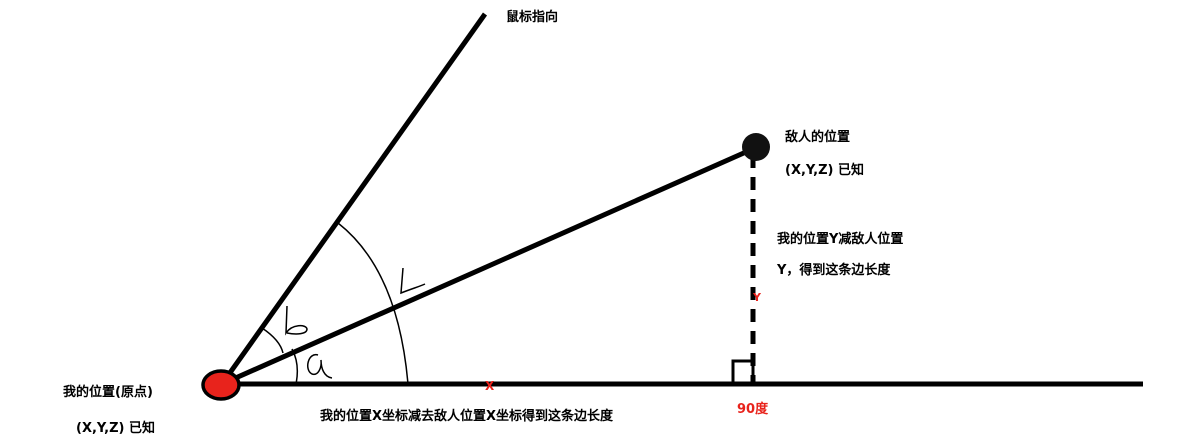  What do you see at coordinates (272, 340) in the screenshot?
I see `angle-arc-b` at bounding box center [272, 340].